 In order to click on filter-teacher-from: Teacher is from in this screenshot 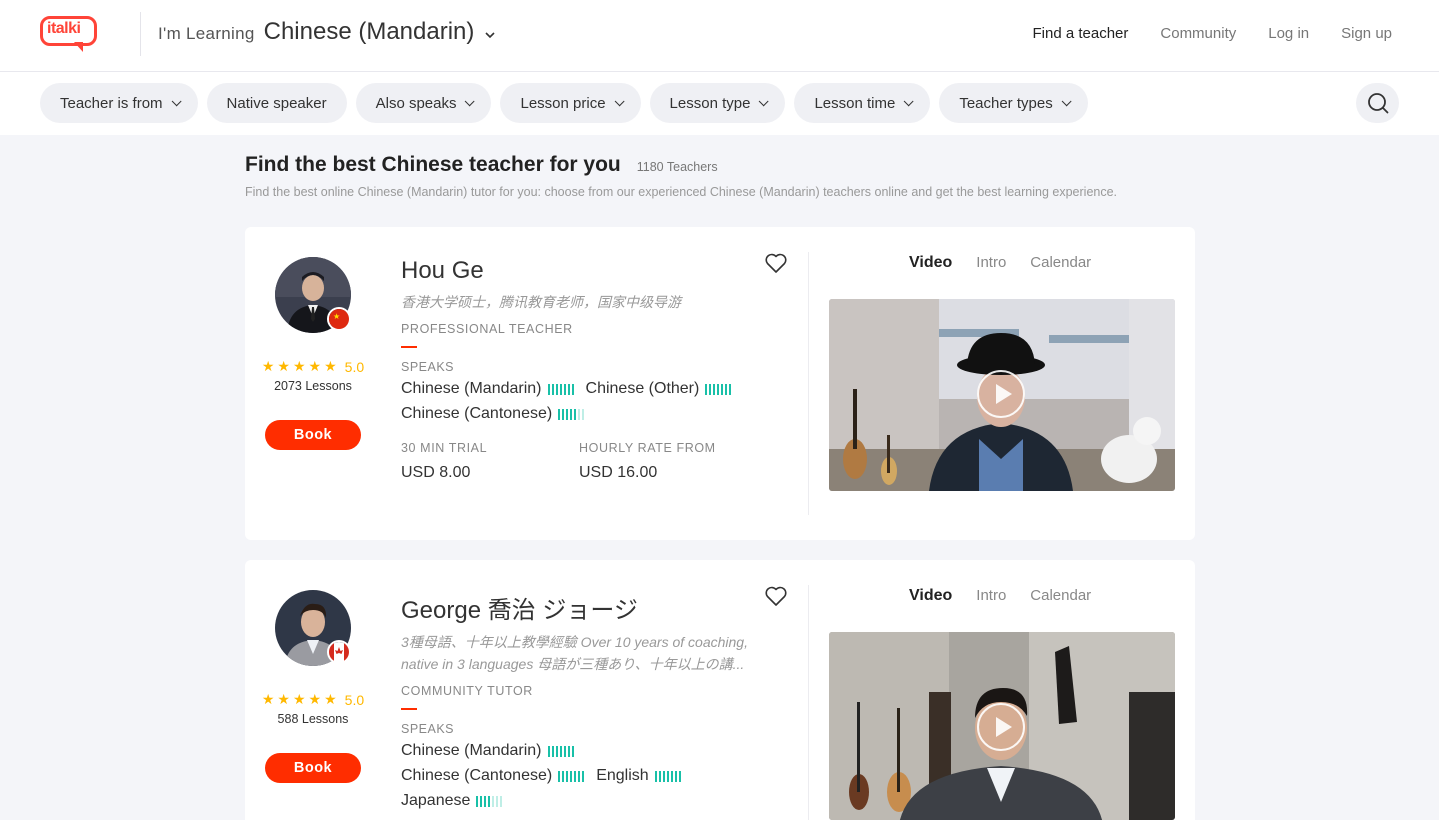, I will do `click(119, 103)`.